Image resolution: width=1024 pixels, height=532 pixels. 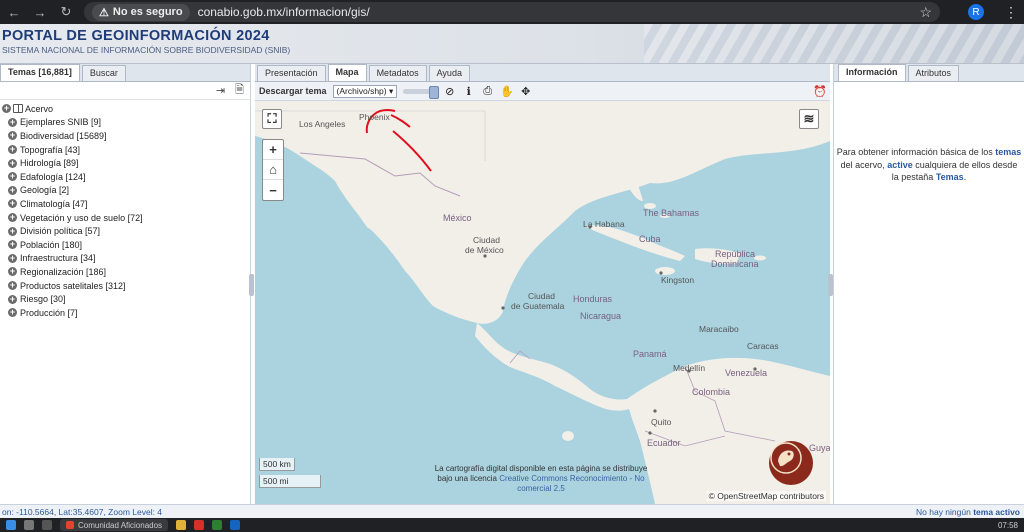 I want to click on zoom-out-button: −, so click(x=273, y=190).